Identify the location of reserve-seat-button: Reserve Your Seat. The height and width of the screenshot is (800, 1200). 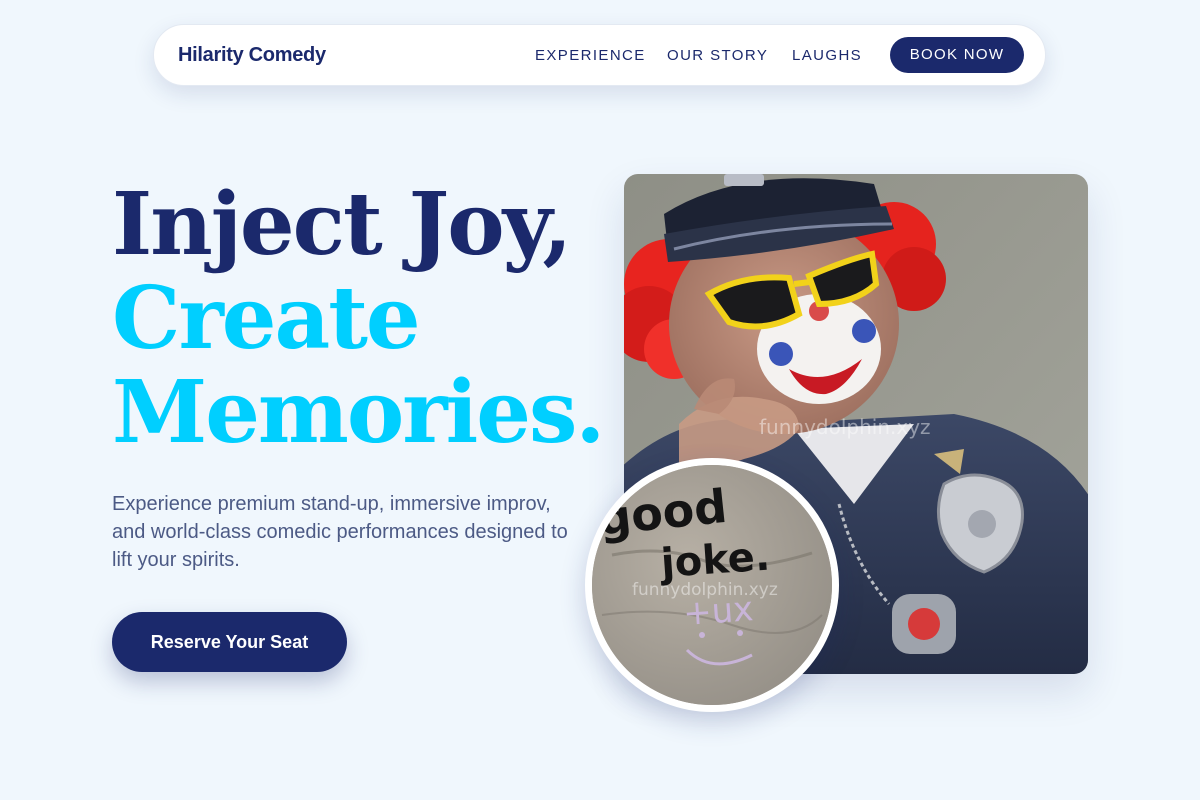
(229, 642).